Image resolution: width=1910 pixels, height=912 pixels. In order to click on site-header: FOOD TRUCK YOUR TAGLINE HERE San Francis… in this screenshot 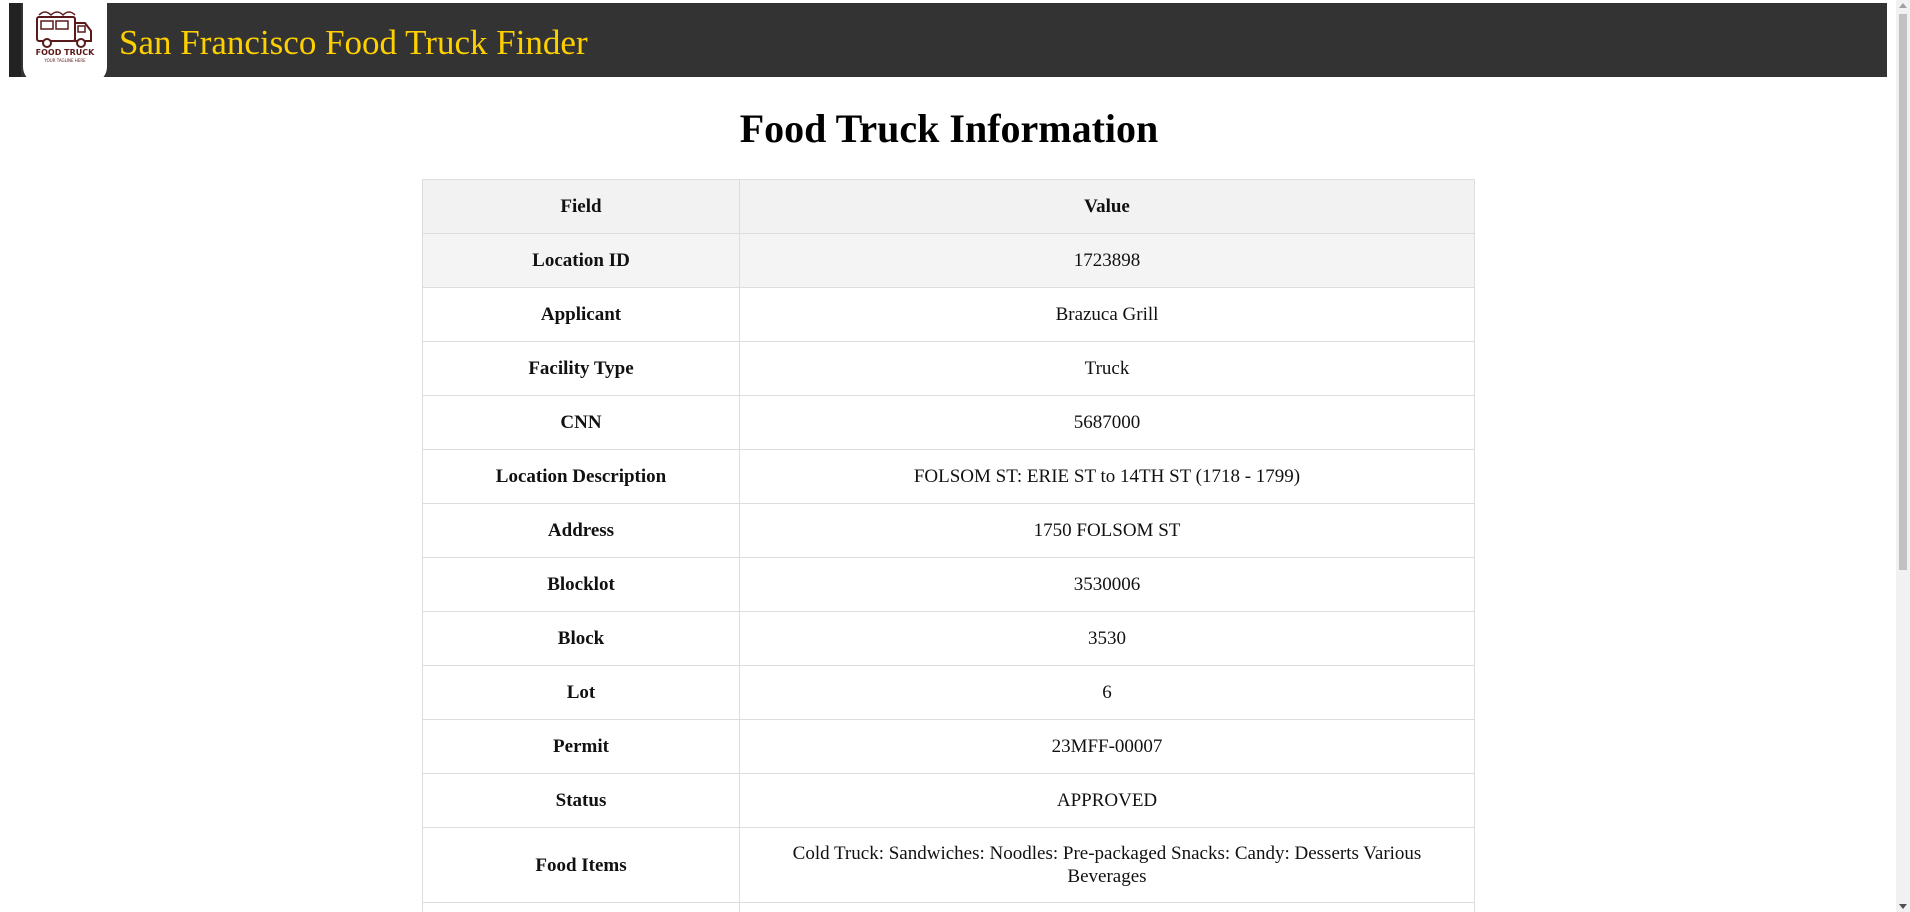, I will do `click(948, 43)`.